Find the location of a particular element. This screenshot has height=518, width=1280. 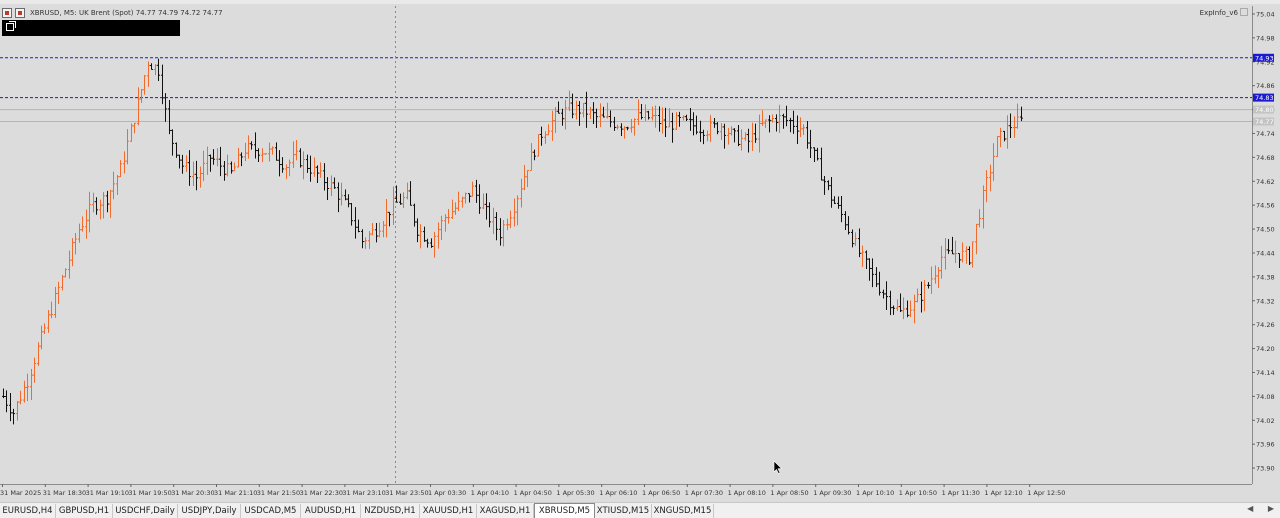

trade-panel-icon is located at coordinates (20, 13).